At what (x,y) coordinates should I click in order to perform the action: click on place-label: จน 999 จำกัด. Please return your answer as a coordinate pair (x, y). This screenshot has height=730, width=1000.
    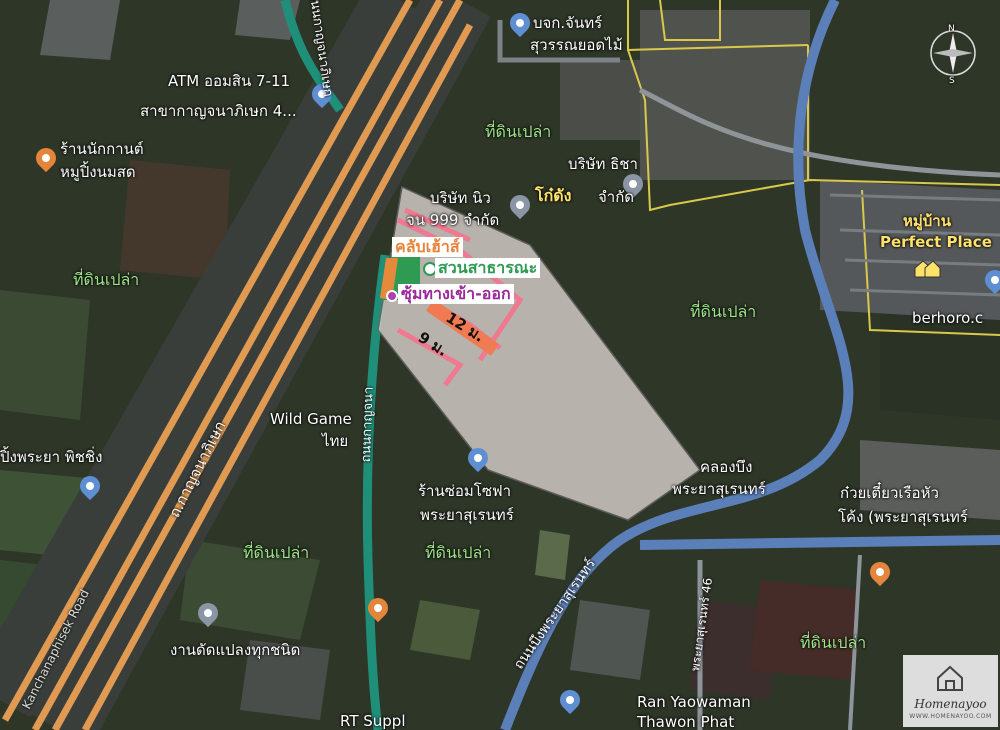
    Looking at the image, I should click on (453, 220).